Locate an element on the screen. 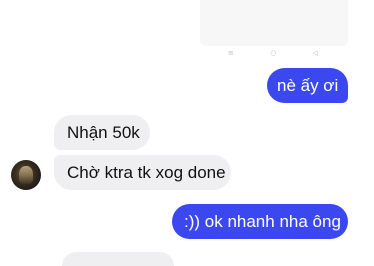  shared-screenshot-image is located at coordinates (274, 23).